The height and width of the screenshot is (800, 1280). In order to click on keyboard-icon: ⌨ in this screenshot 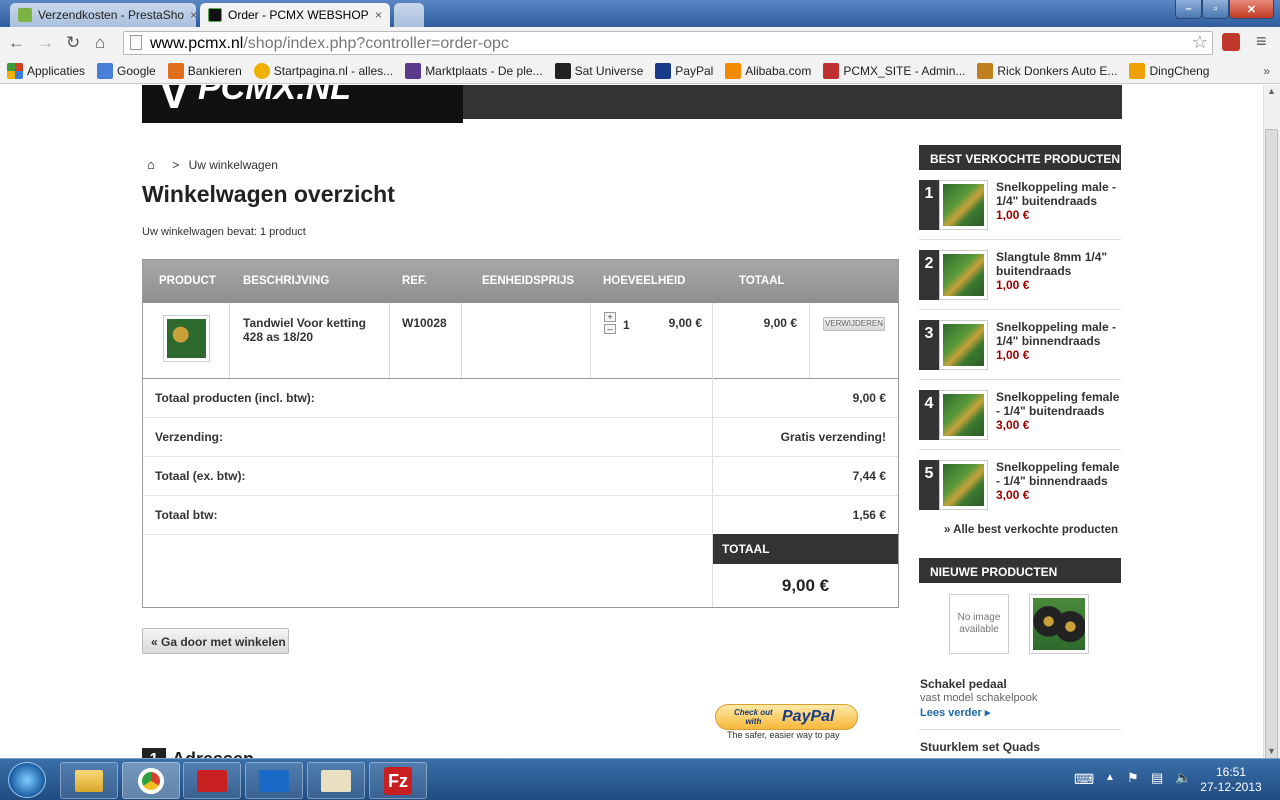, I will do `click(1084, 779)`.